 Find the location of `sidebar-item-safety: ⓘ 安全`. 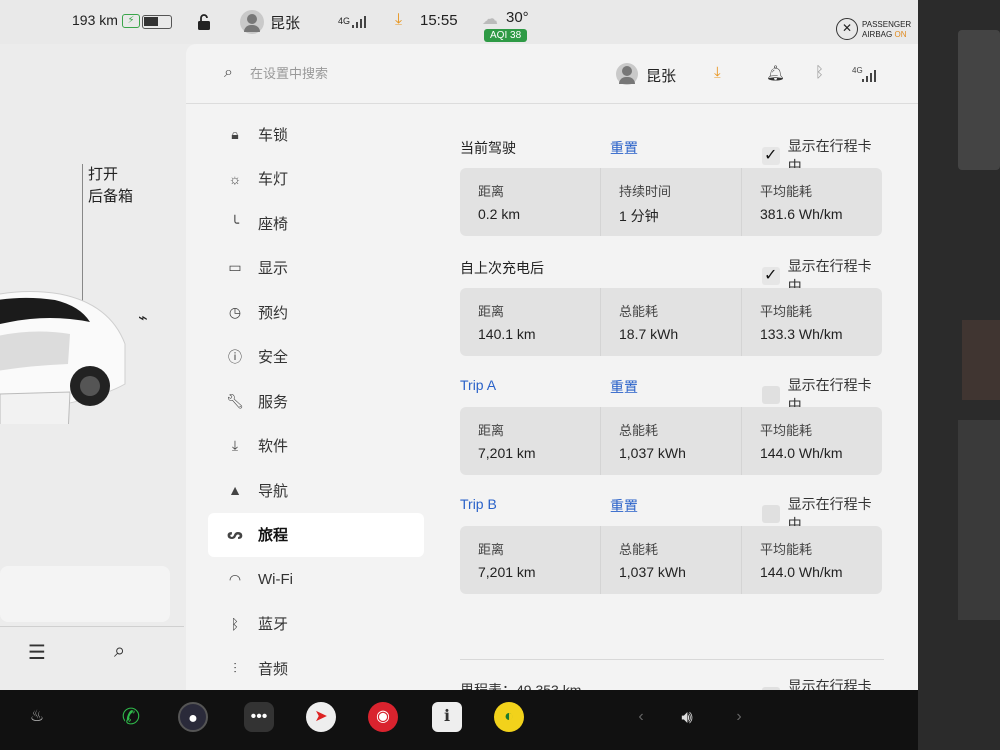

sidebar-item-safety: ⓘ 安全 is located at coordinates (316, 357).